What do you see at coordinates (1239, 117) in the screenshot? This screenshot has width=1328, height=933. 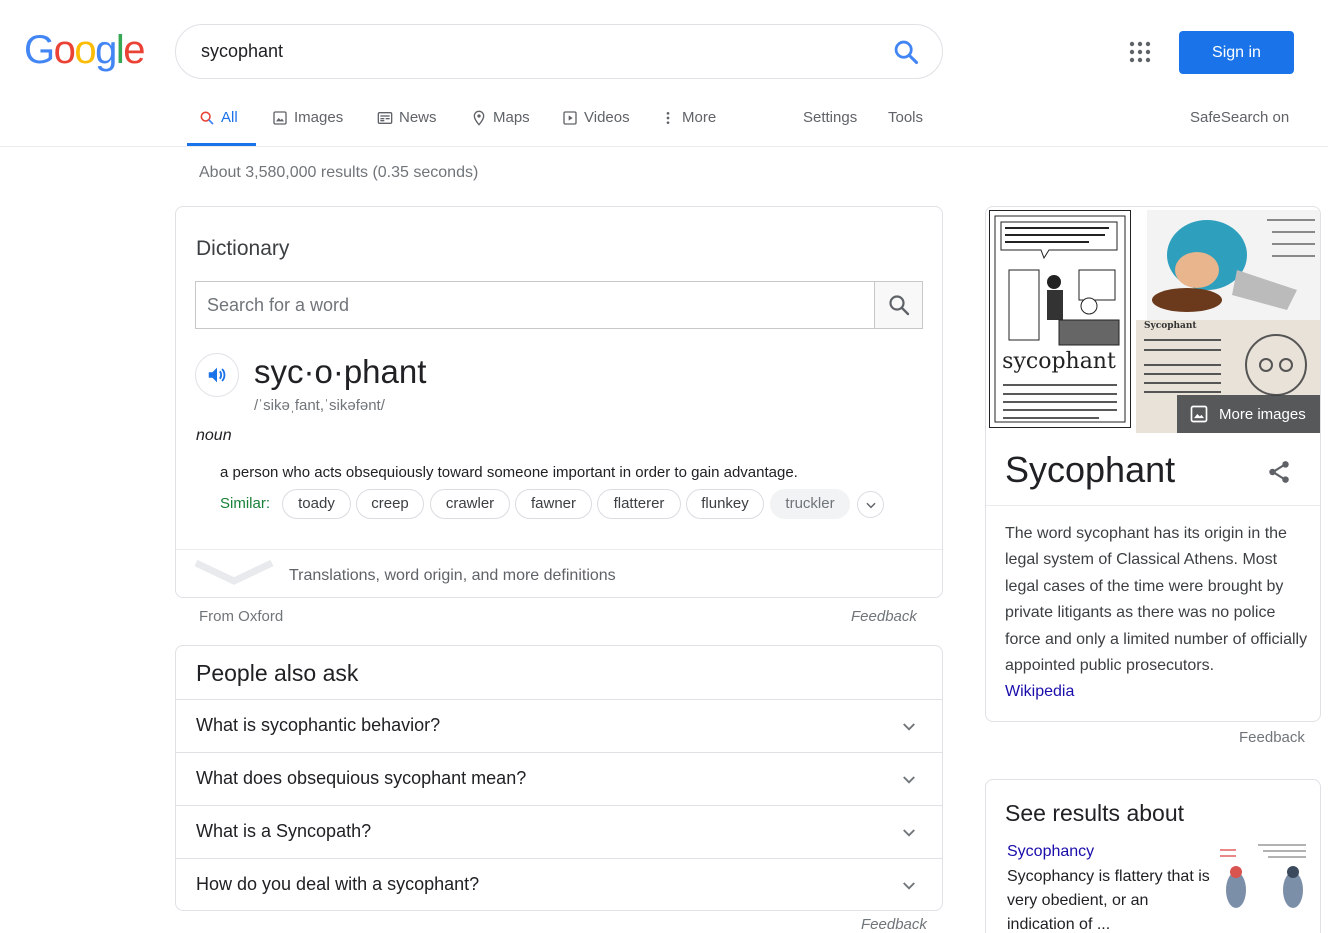 I see `safesearch-status: SafeSearch on` at bounding box center [1239, 117].